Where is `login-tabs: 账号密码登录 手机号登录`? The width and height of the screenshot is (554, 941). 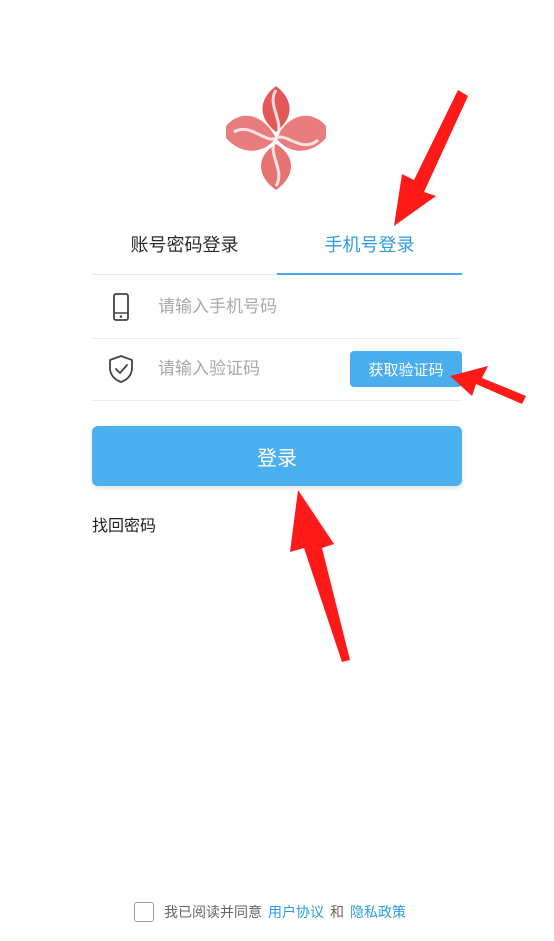 login-tabs: 账号密码登录 手机号登录 is located at coordinates (277, 244).